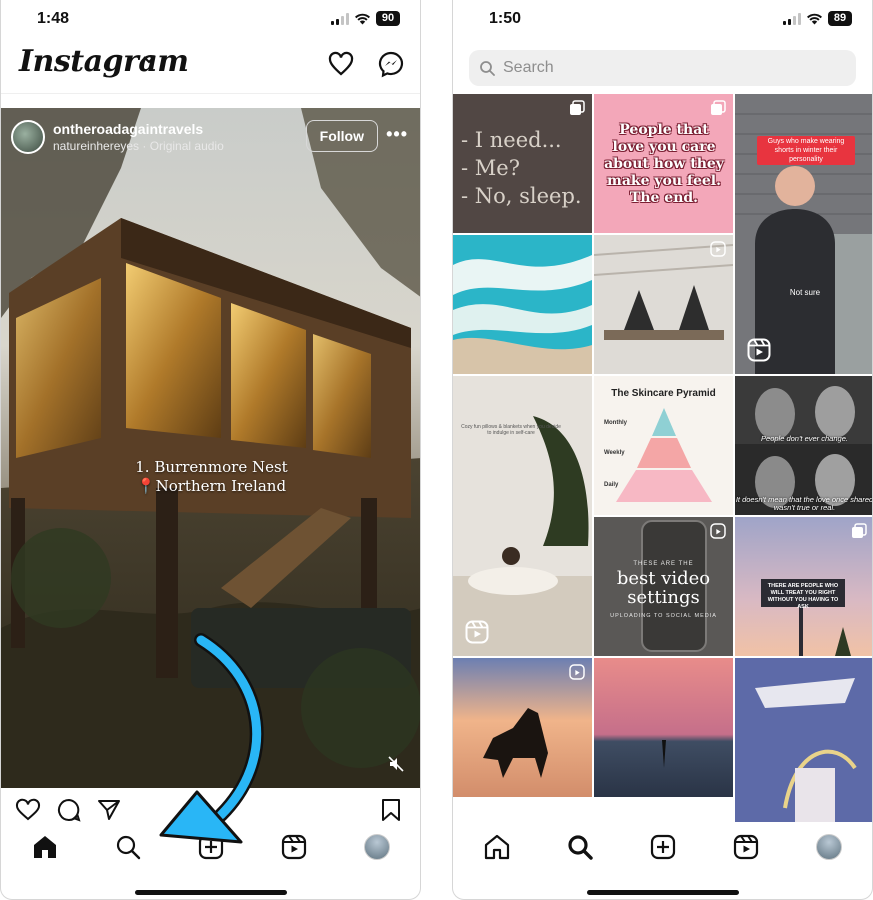  Describe the element at coordinates (28, 810) in the screenshot. I see `like-heart-icon` at that location.